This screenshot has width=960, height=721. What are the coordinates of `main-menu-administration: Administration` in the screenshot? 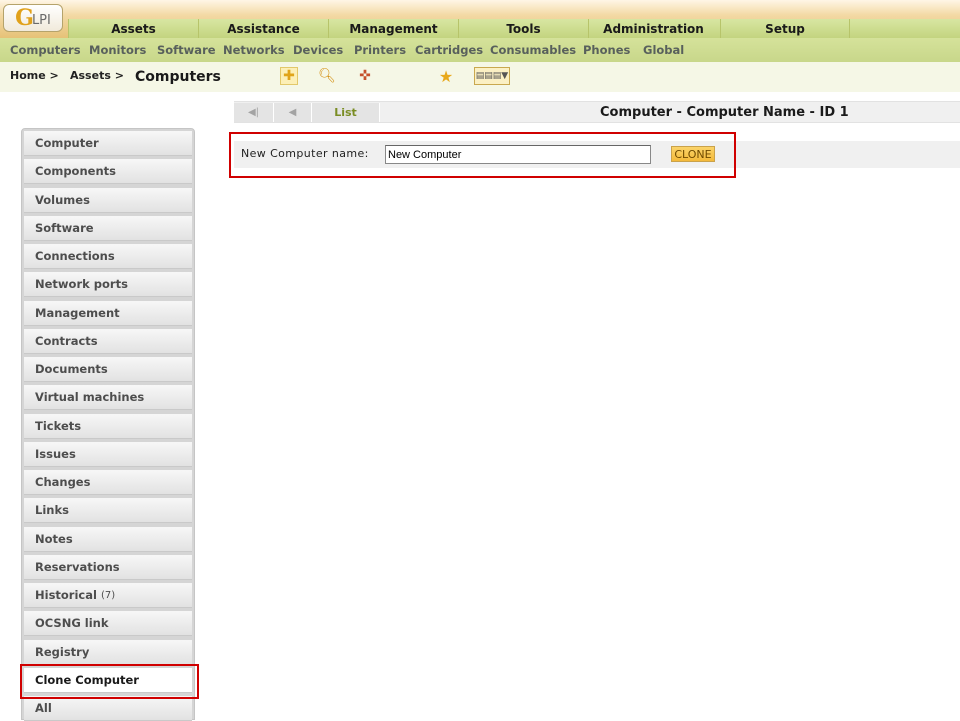 It's located at (653, 28).